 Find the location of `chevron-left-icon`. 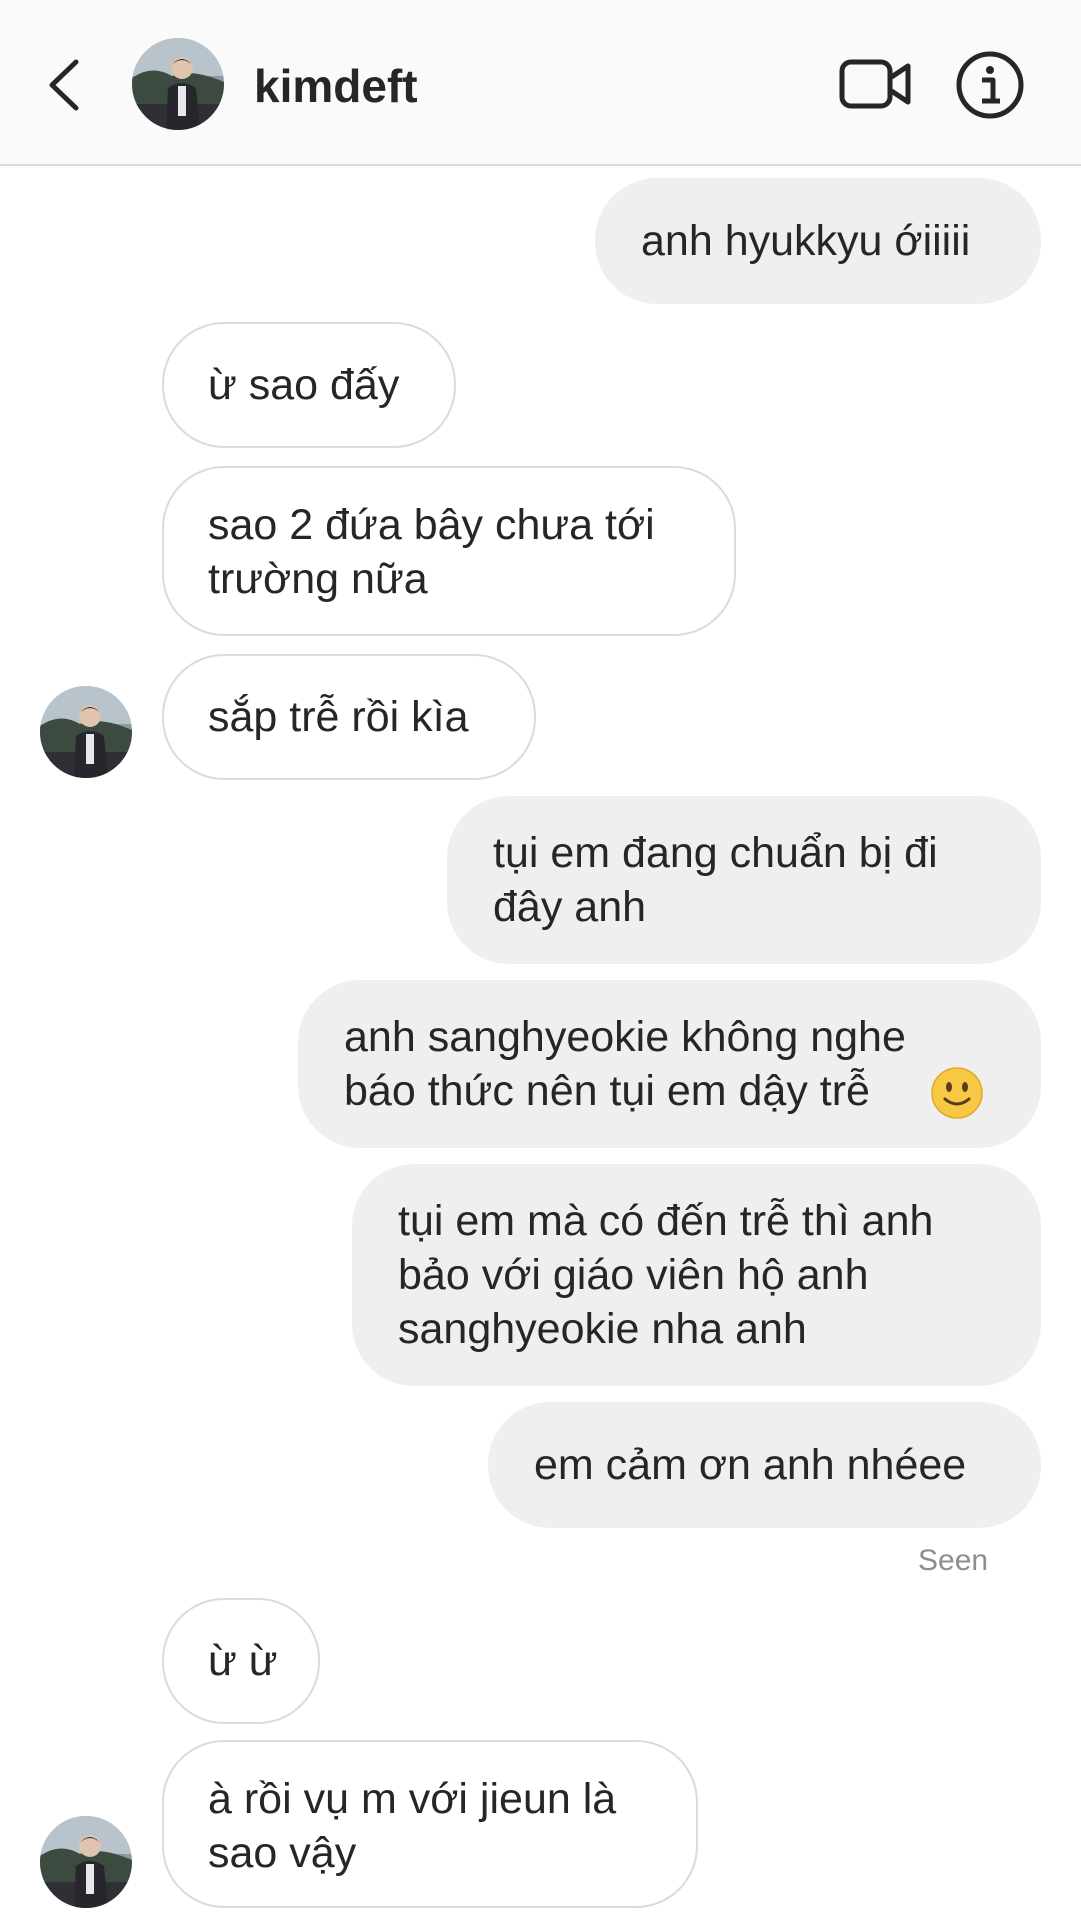

chevron-left-icon is located at coordinates (64, 85).